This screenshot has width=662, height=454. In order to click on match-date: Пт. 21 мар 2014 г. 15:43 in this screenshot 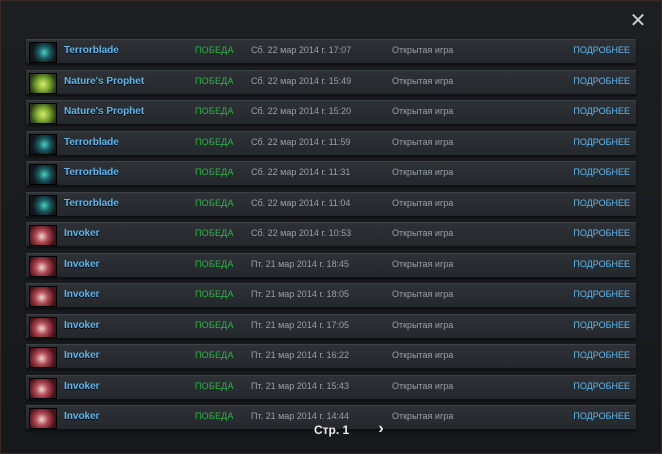, I will do `click(300, 385)`.